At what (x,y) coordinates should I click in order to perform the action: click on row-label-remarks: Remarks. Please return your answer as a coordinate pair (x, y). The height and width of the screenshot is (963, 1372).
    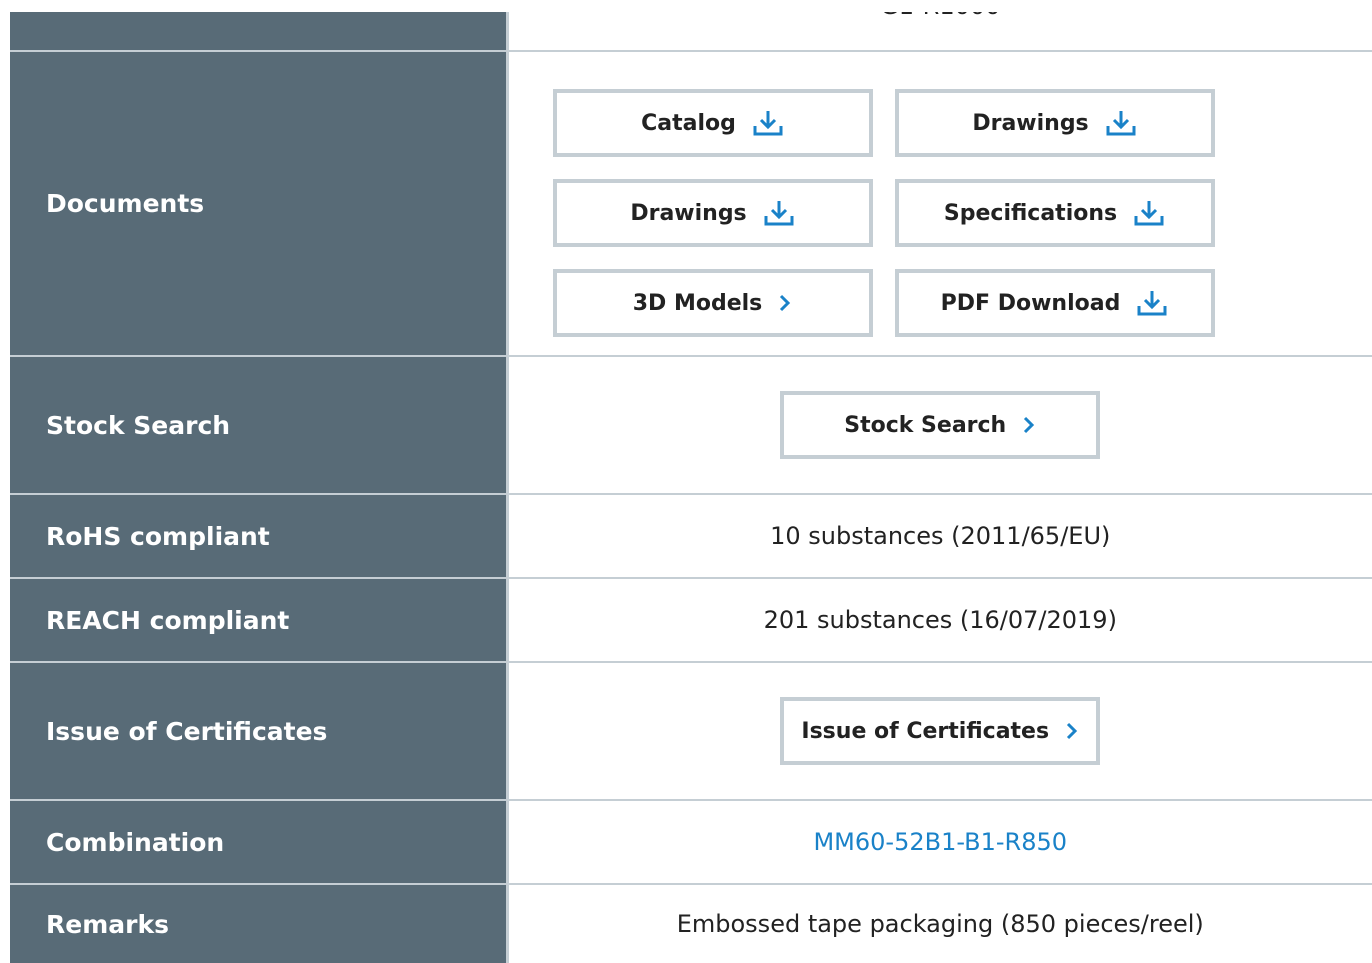
    Looking at the image, I should click on (258, 923).